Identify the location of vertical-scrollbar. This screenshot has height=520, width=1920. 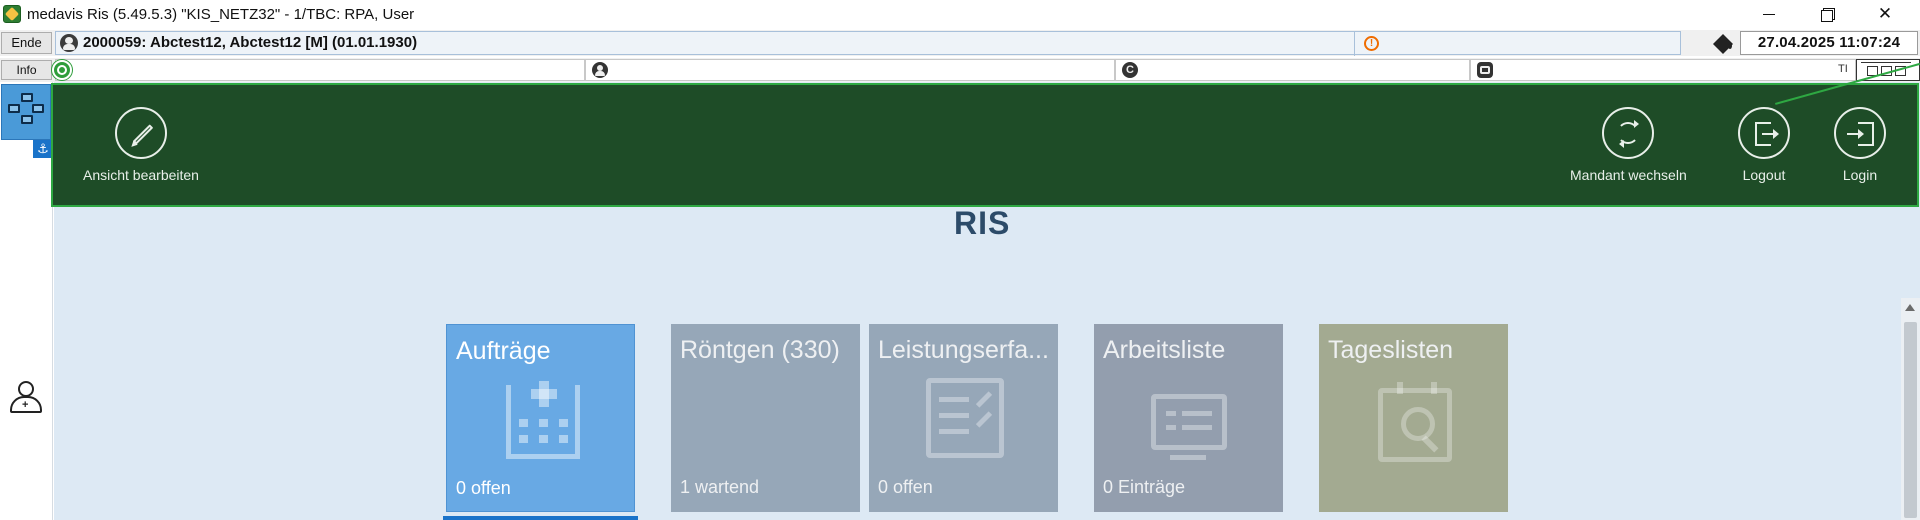
(1910, 409).